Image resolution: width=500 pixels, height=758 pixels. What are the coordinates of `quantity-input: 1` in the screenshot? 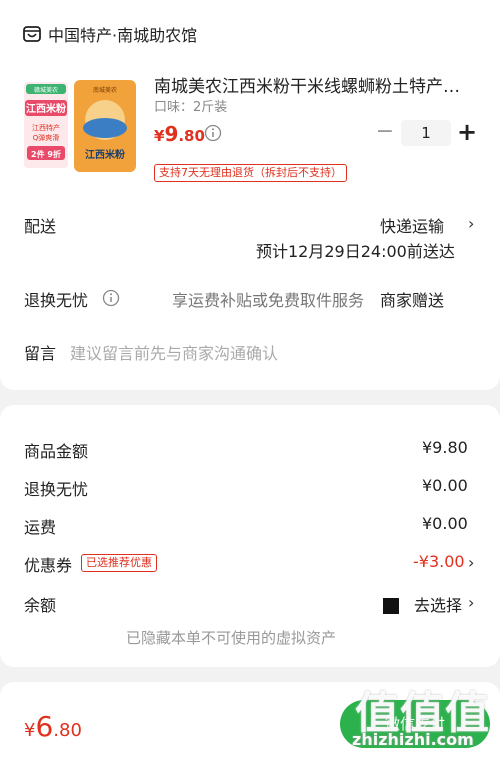 It's located at (426, 133).